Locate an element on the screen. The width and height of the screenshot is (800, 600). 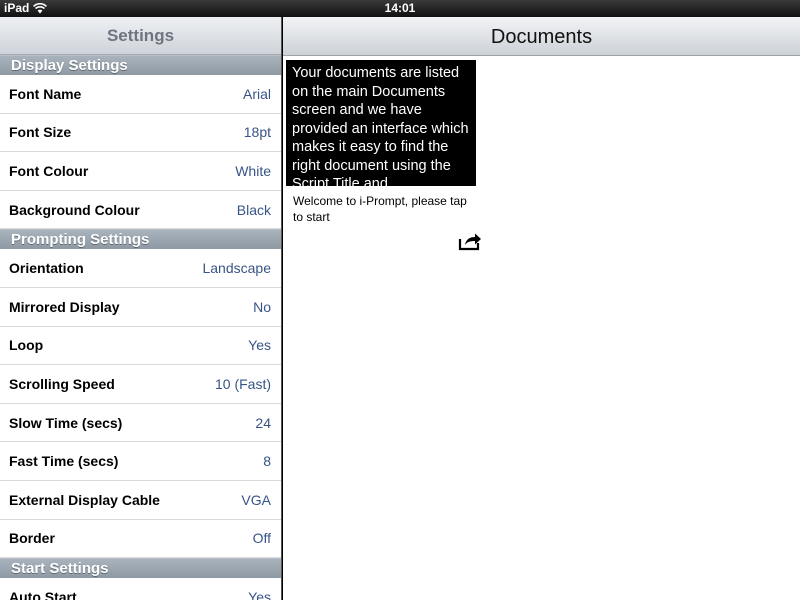
setting-value: White is located at coordinates (253, 170).